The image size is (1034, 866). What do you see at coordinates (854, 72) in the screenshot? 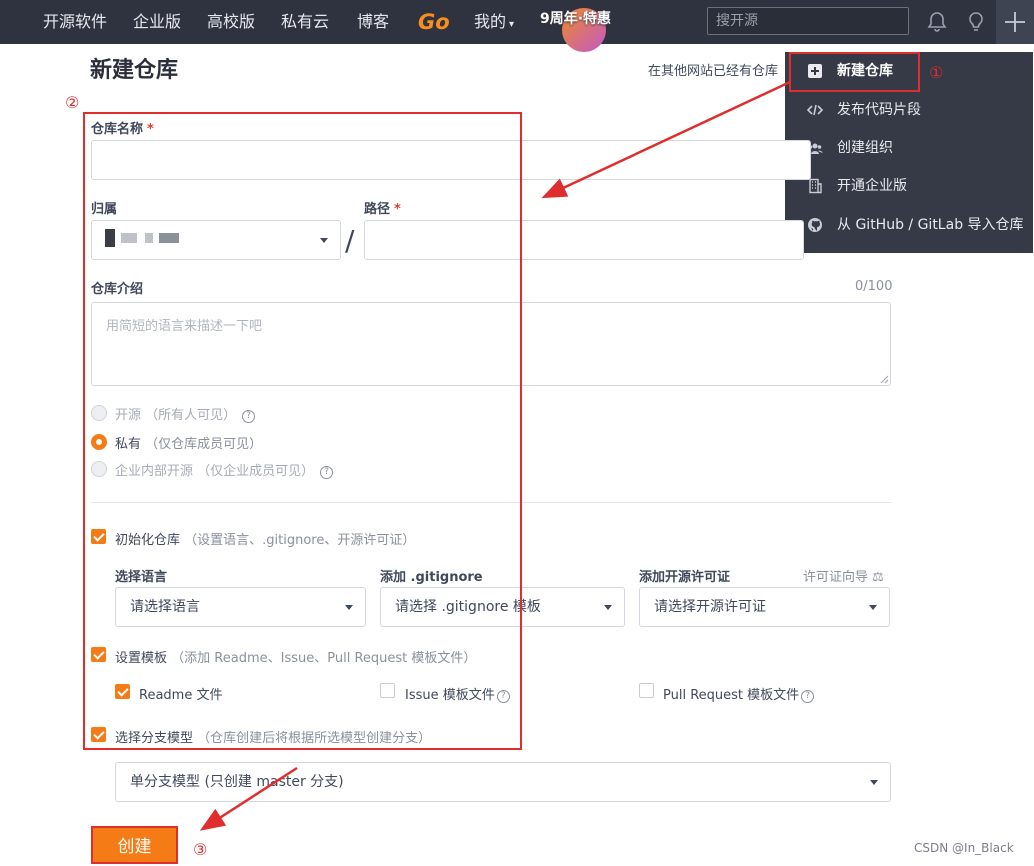
I see `annotation-box-menu` at bounding box center [854, 72].